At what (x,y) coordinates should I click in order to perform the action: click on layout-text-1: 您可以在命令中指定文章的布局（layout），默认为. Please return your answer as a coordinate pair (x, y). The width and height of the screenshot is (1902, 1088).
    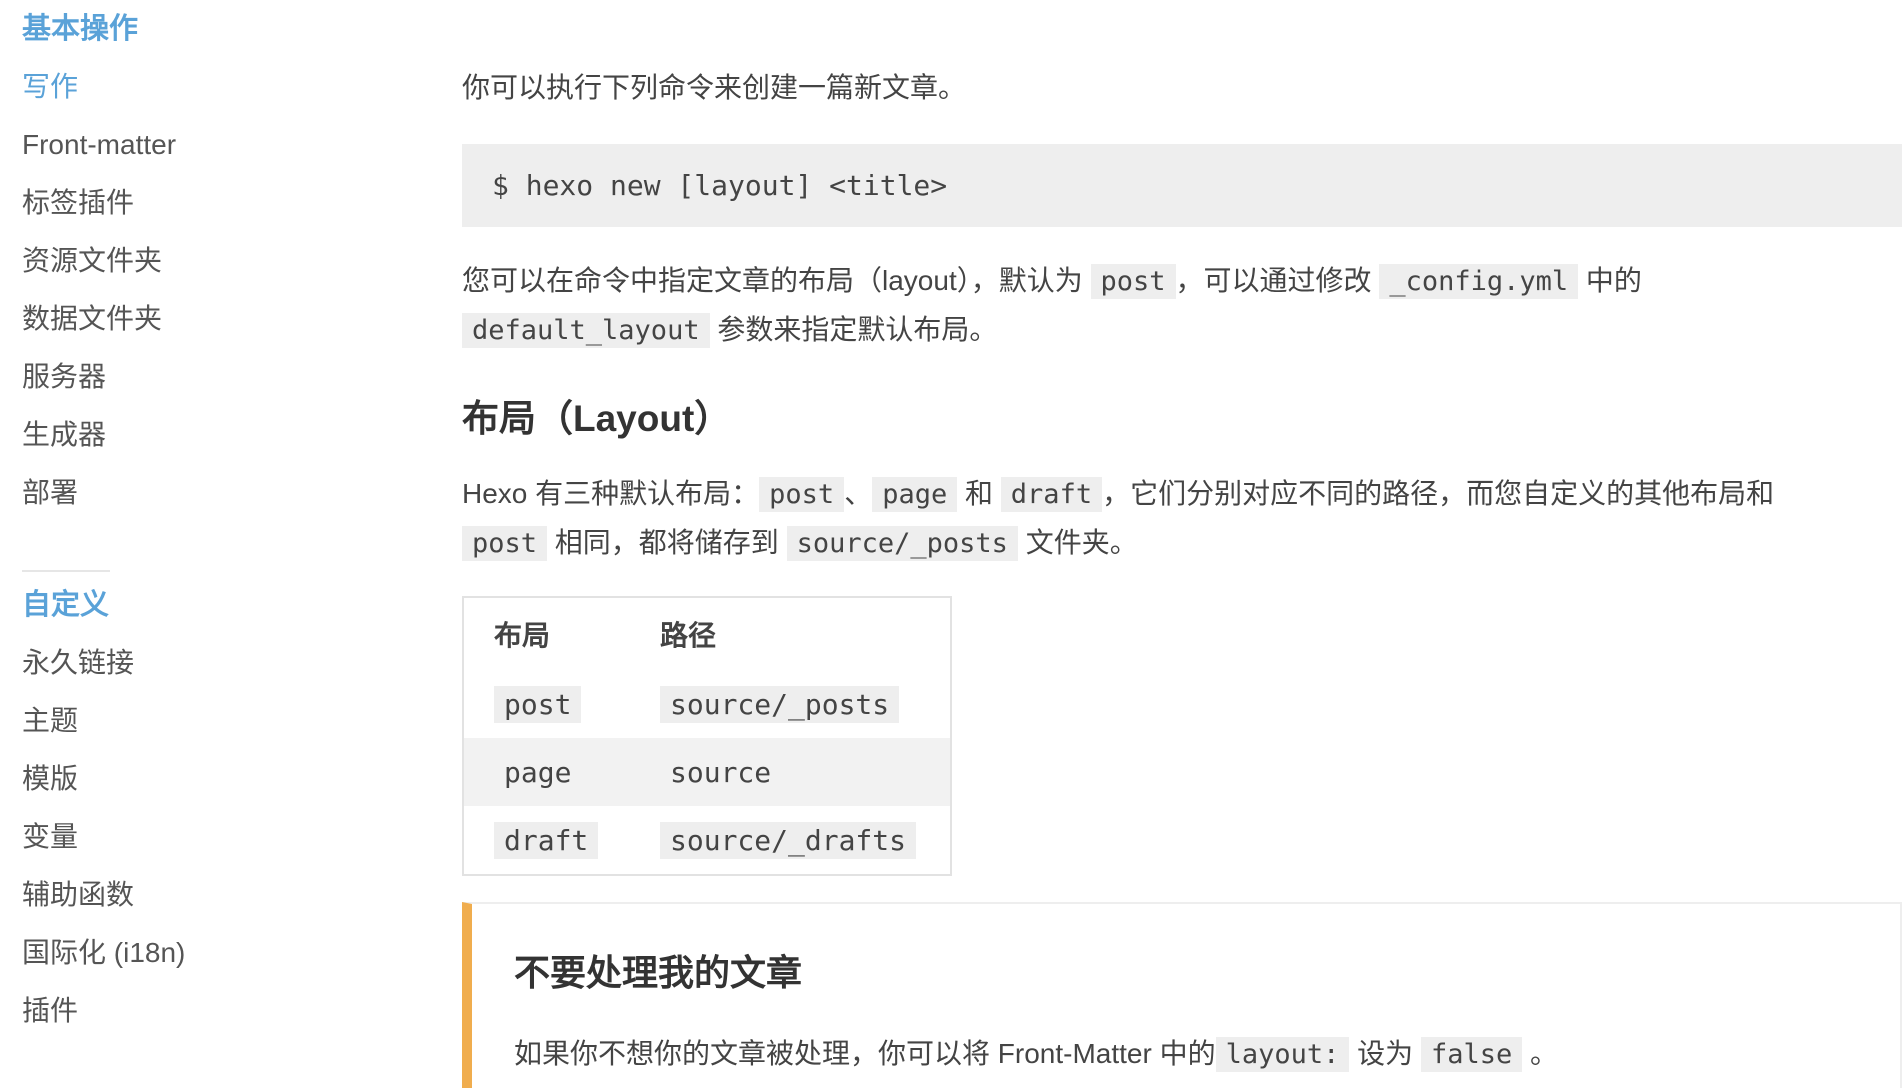
    Looking at the image, I should click on (776, 280).